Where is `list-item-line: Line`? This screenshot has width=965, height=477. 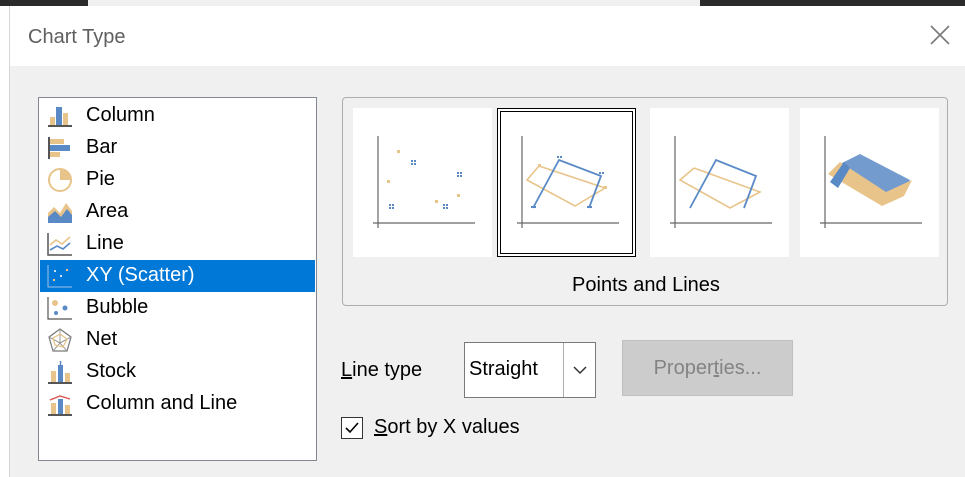
list-item-line: Line is located at coordinates (177, 244).